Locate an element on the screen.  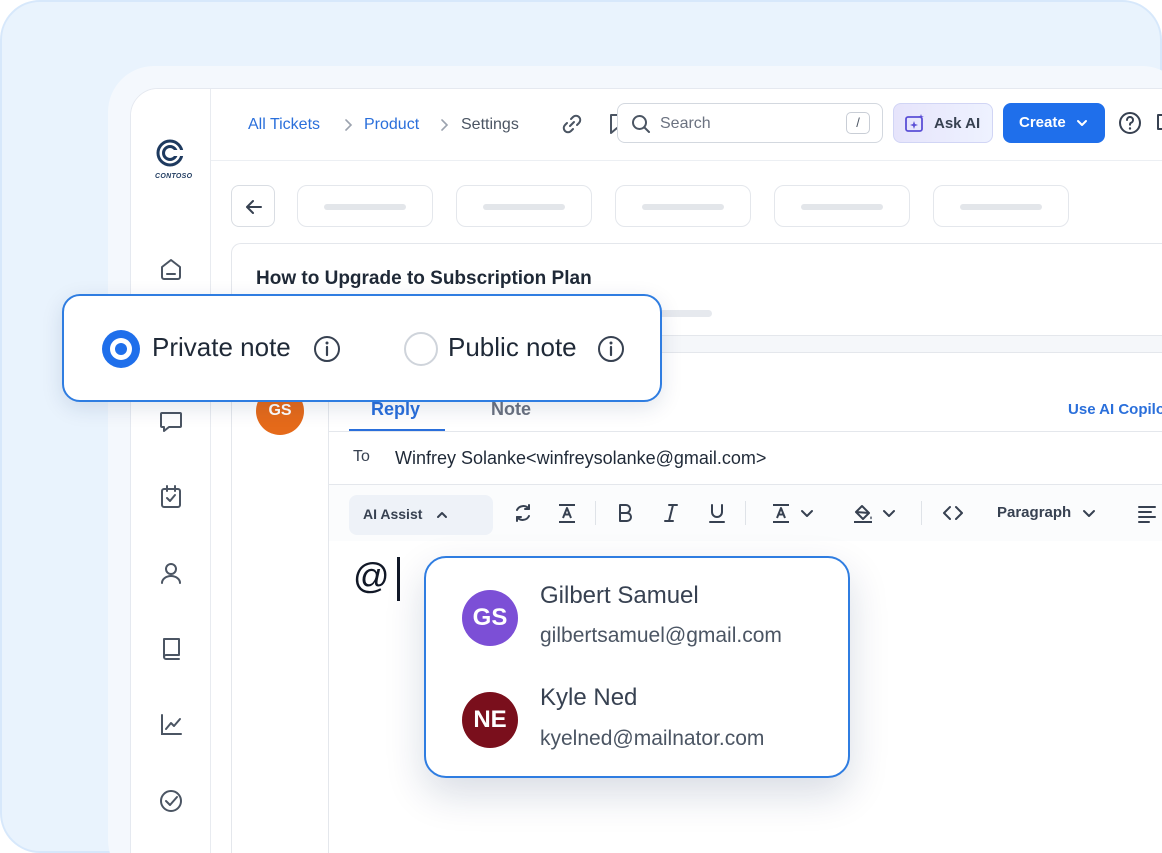
logo-mark-icon is located at coordinates (170, 153).